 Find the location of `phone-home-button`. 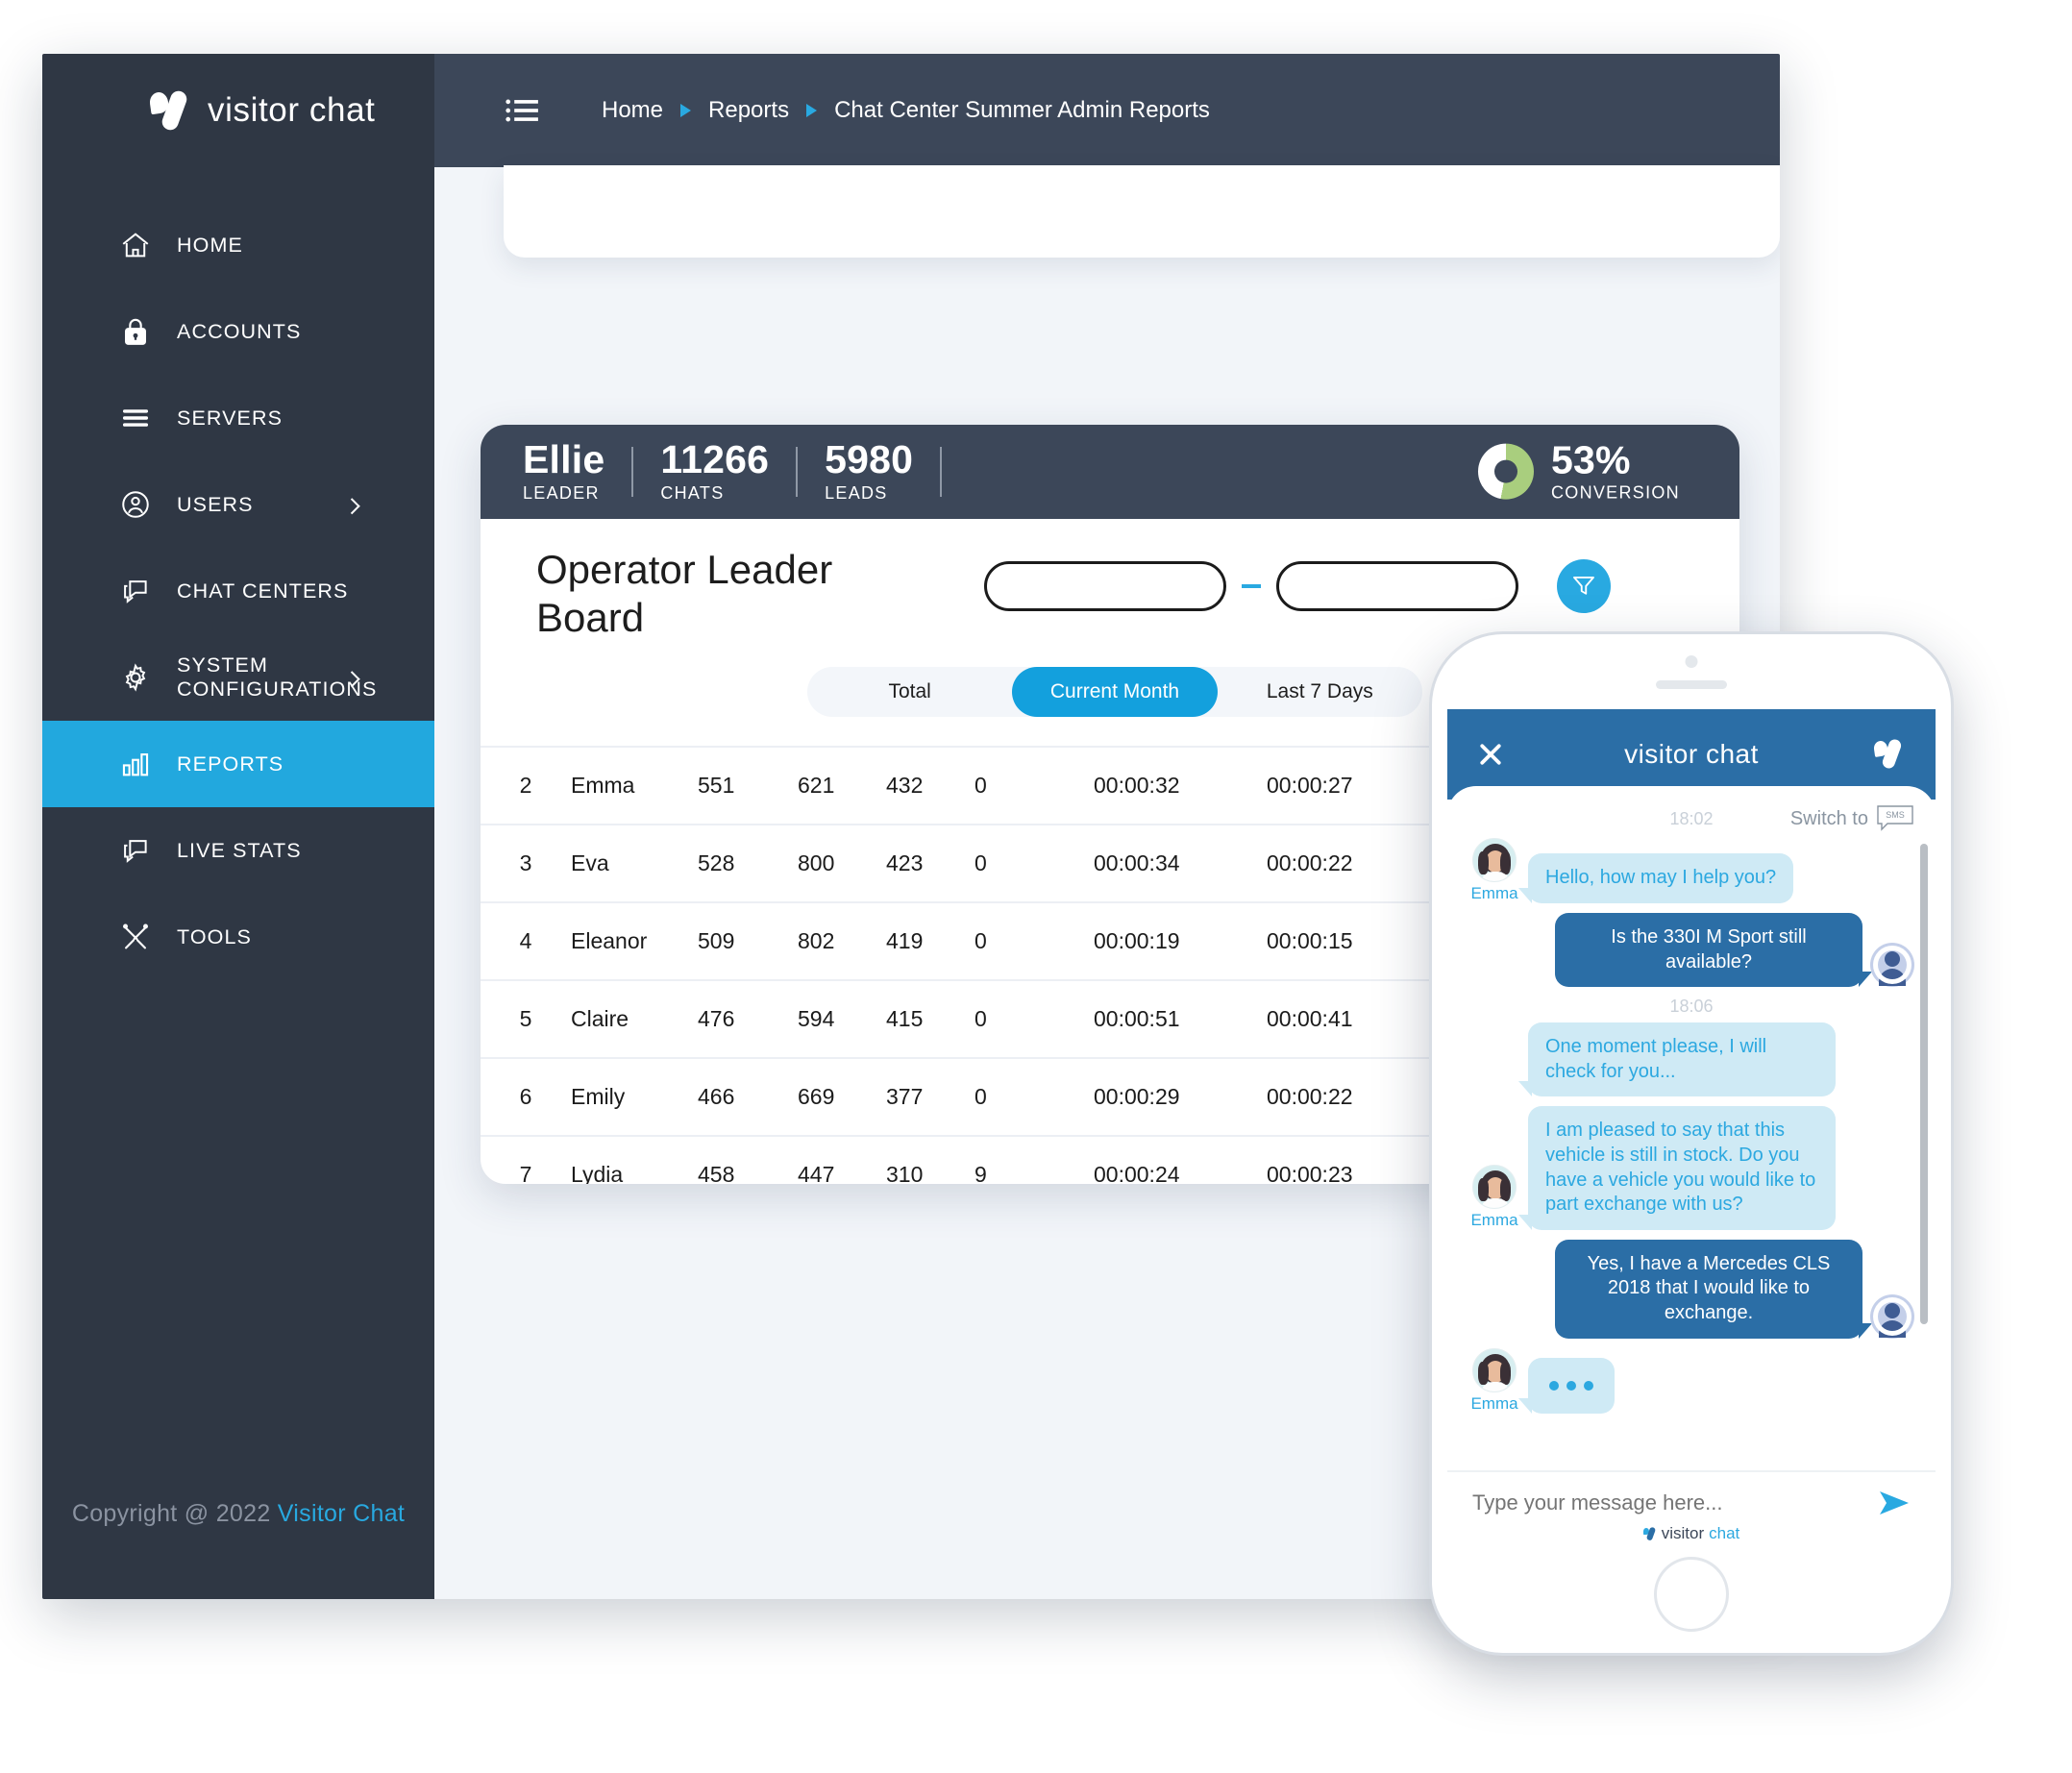

phone-home-button is located at coordinates (1691, 1594).